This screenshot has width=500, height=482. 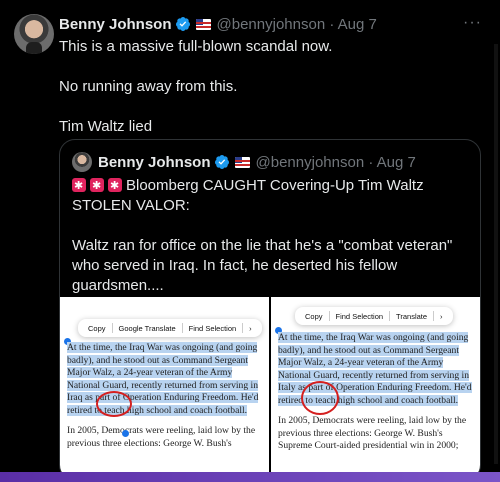 I want to click on tweet-header: Benny Johnson @bennyjohnson · Aug 7, so click(x=218, y=24).